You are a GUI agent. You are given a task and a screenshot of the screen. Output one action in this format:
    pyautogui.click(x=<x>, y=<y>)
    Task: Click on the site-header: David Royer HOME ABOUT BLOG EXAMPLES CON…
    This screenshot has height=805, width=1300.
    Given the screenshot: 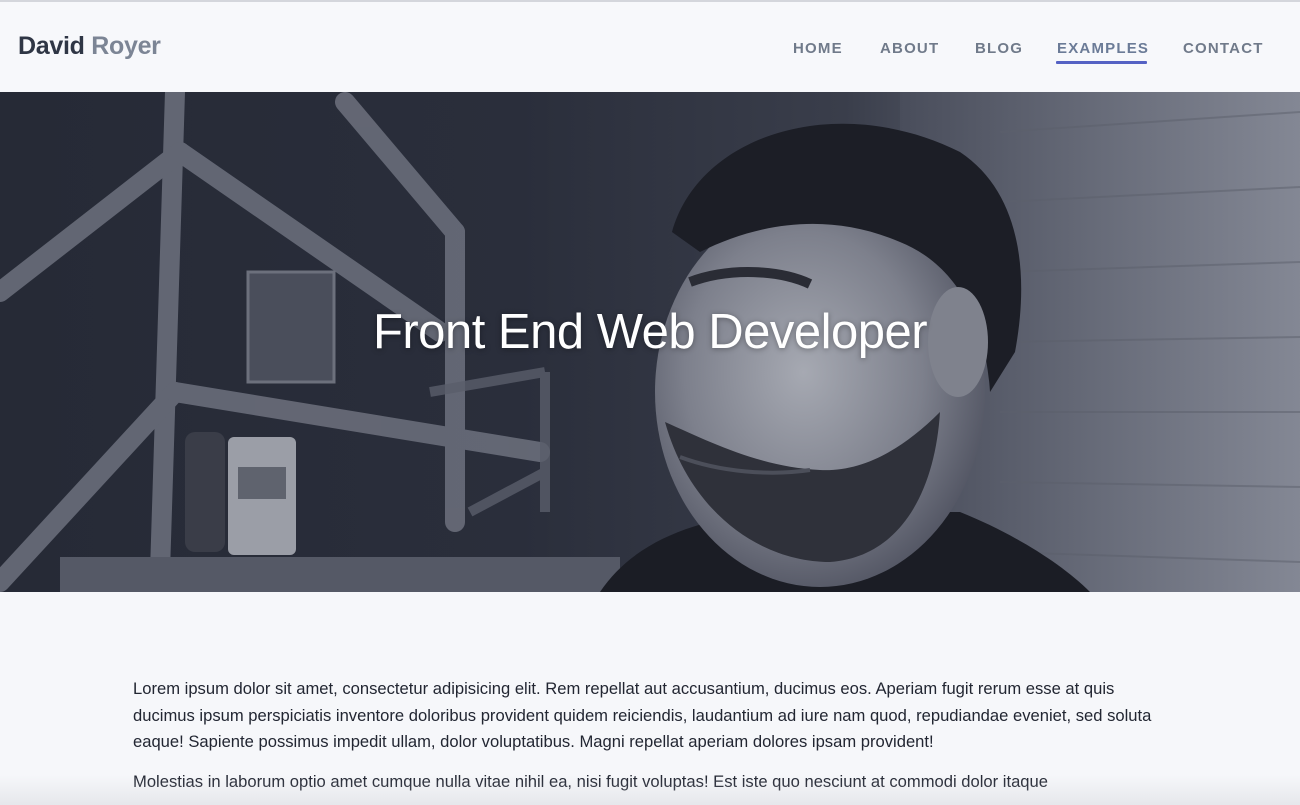 What is the action you would take?
    pyautogui.click(x=650, y=47)
    